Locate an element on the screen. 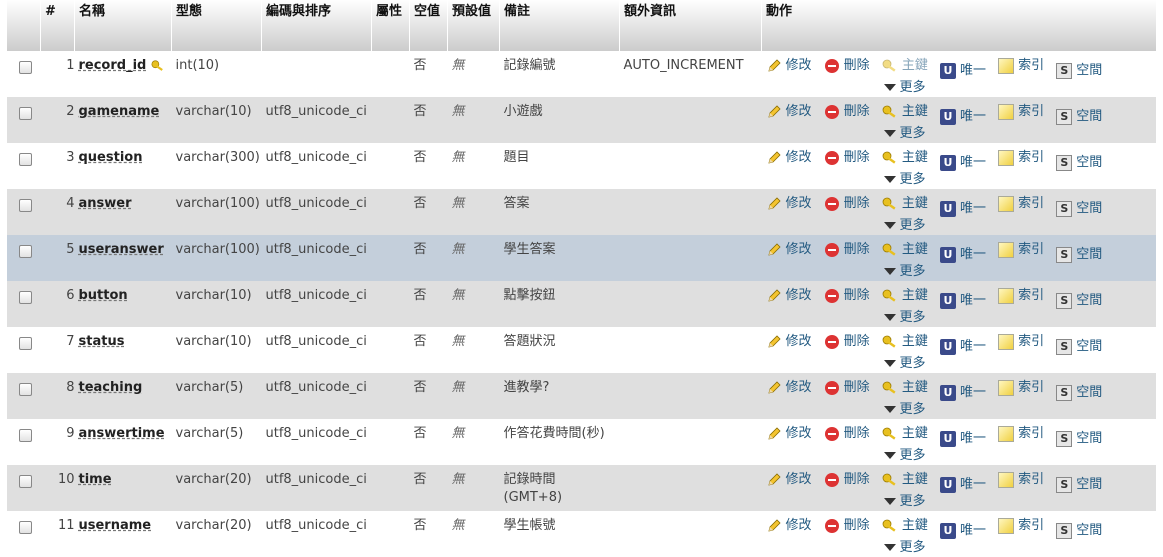  header-type: 型態 is located at coordinates (216, 25).